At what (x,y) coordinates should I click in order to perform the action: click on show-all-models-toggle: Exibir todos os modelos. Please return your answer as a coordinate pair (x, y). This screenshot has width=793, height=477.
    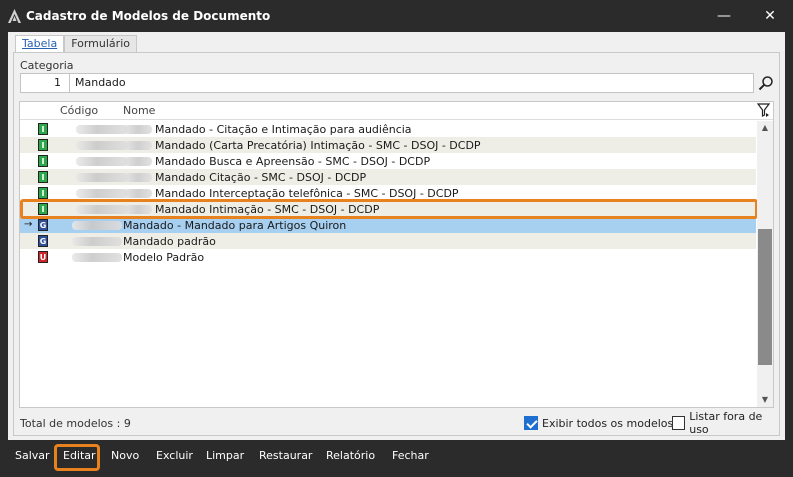
    Looking at the image, I should click on (598, 423).